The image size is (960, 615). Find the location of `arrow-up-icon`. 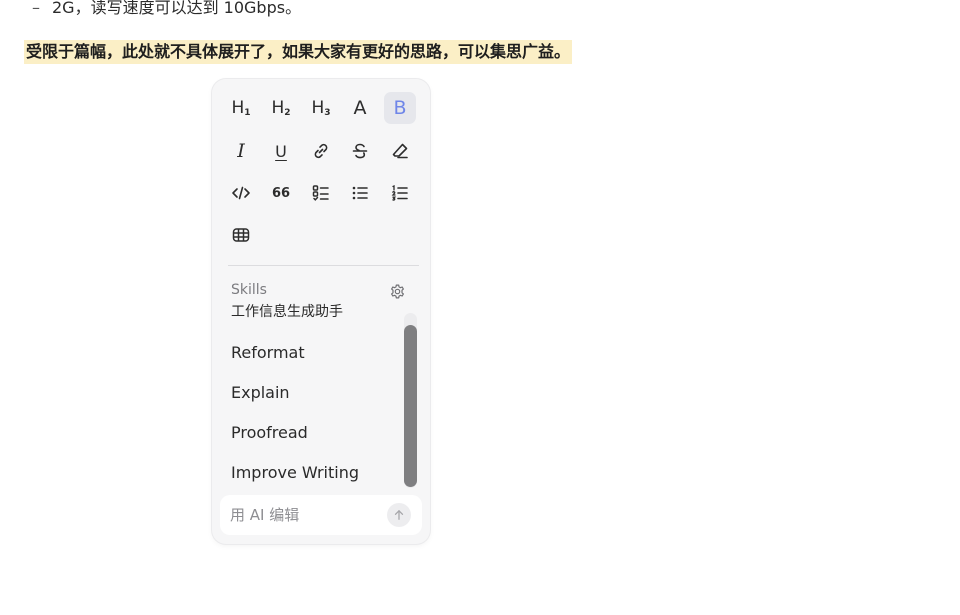

arrow-up-icon is located at coordinates (399, 515).